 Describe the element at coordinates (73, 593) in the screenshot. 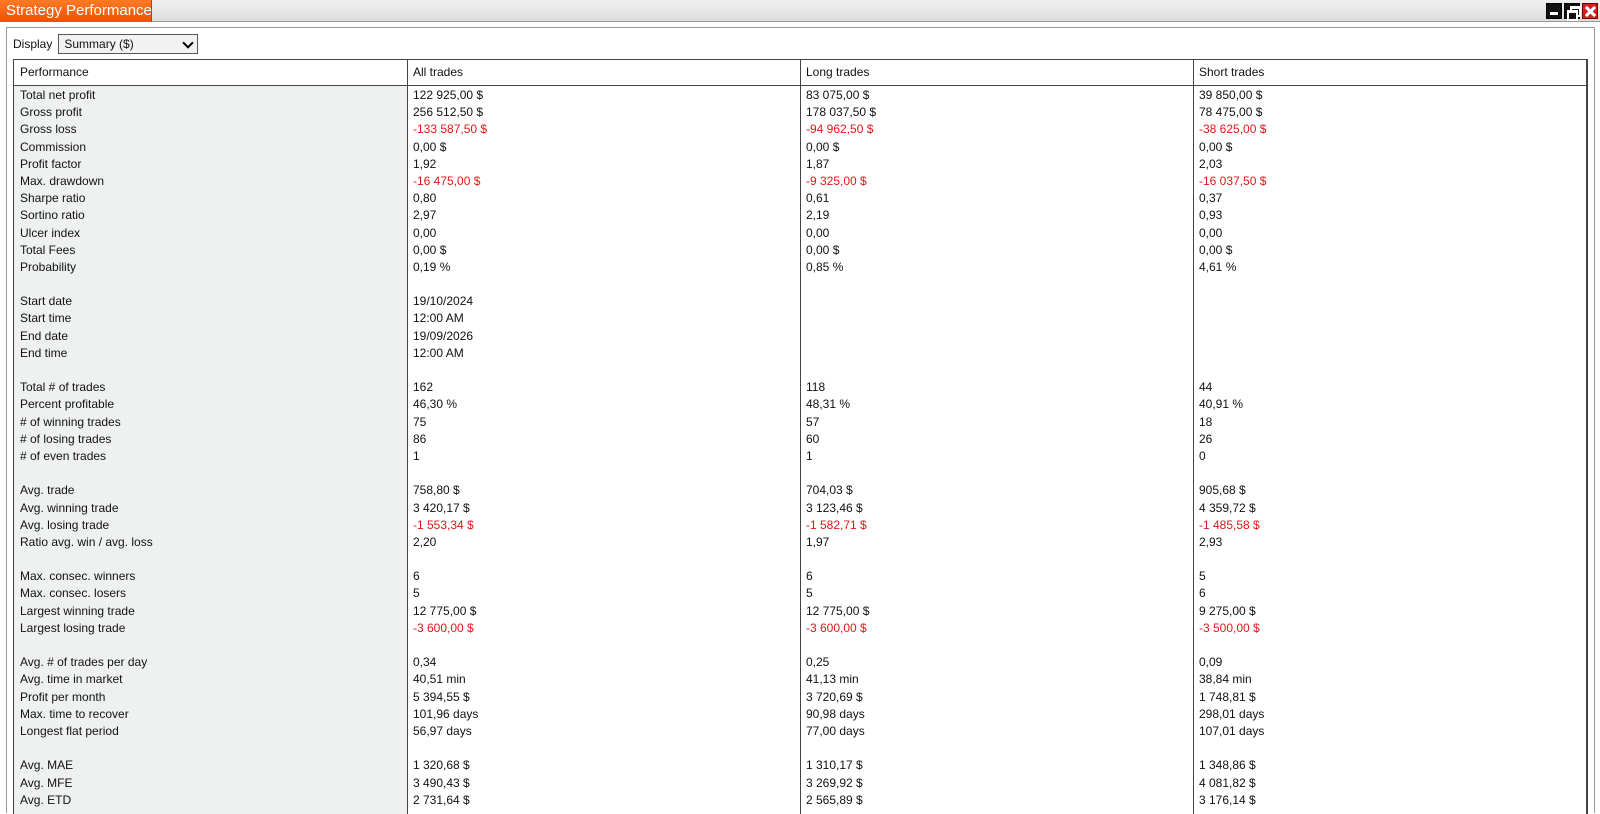

I see `row-label: Max. consec. losers` at that location.